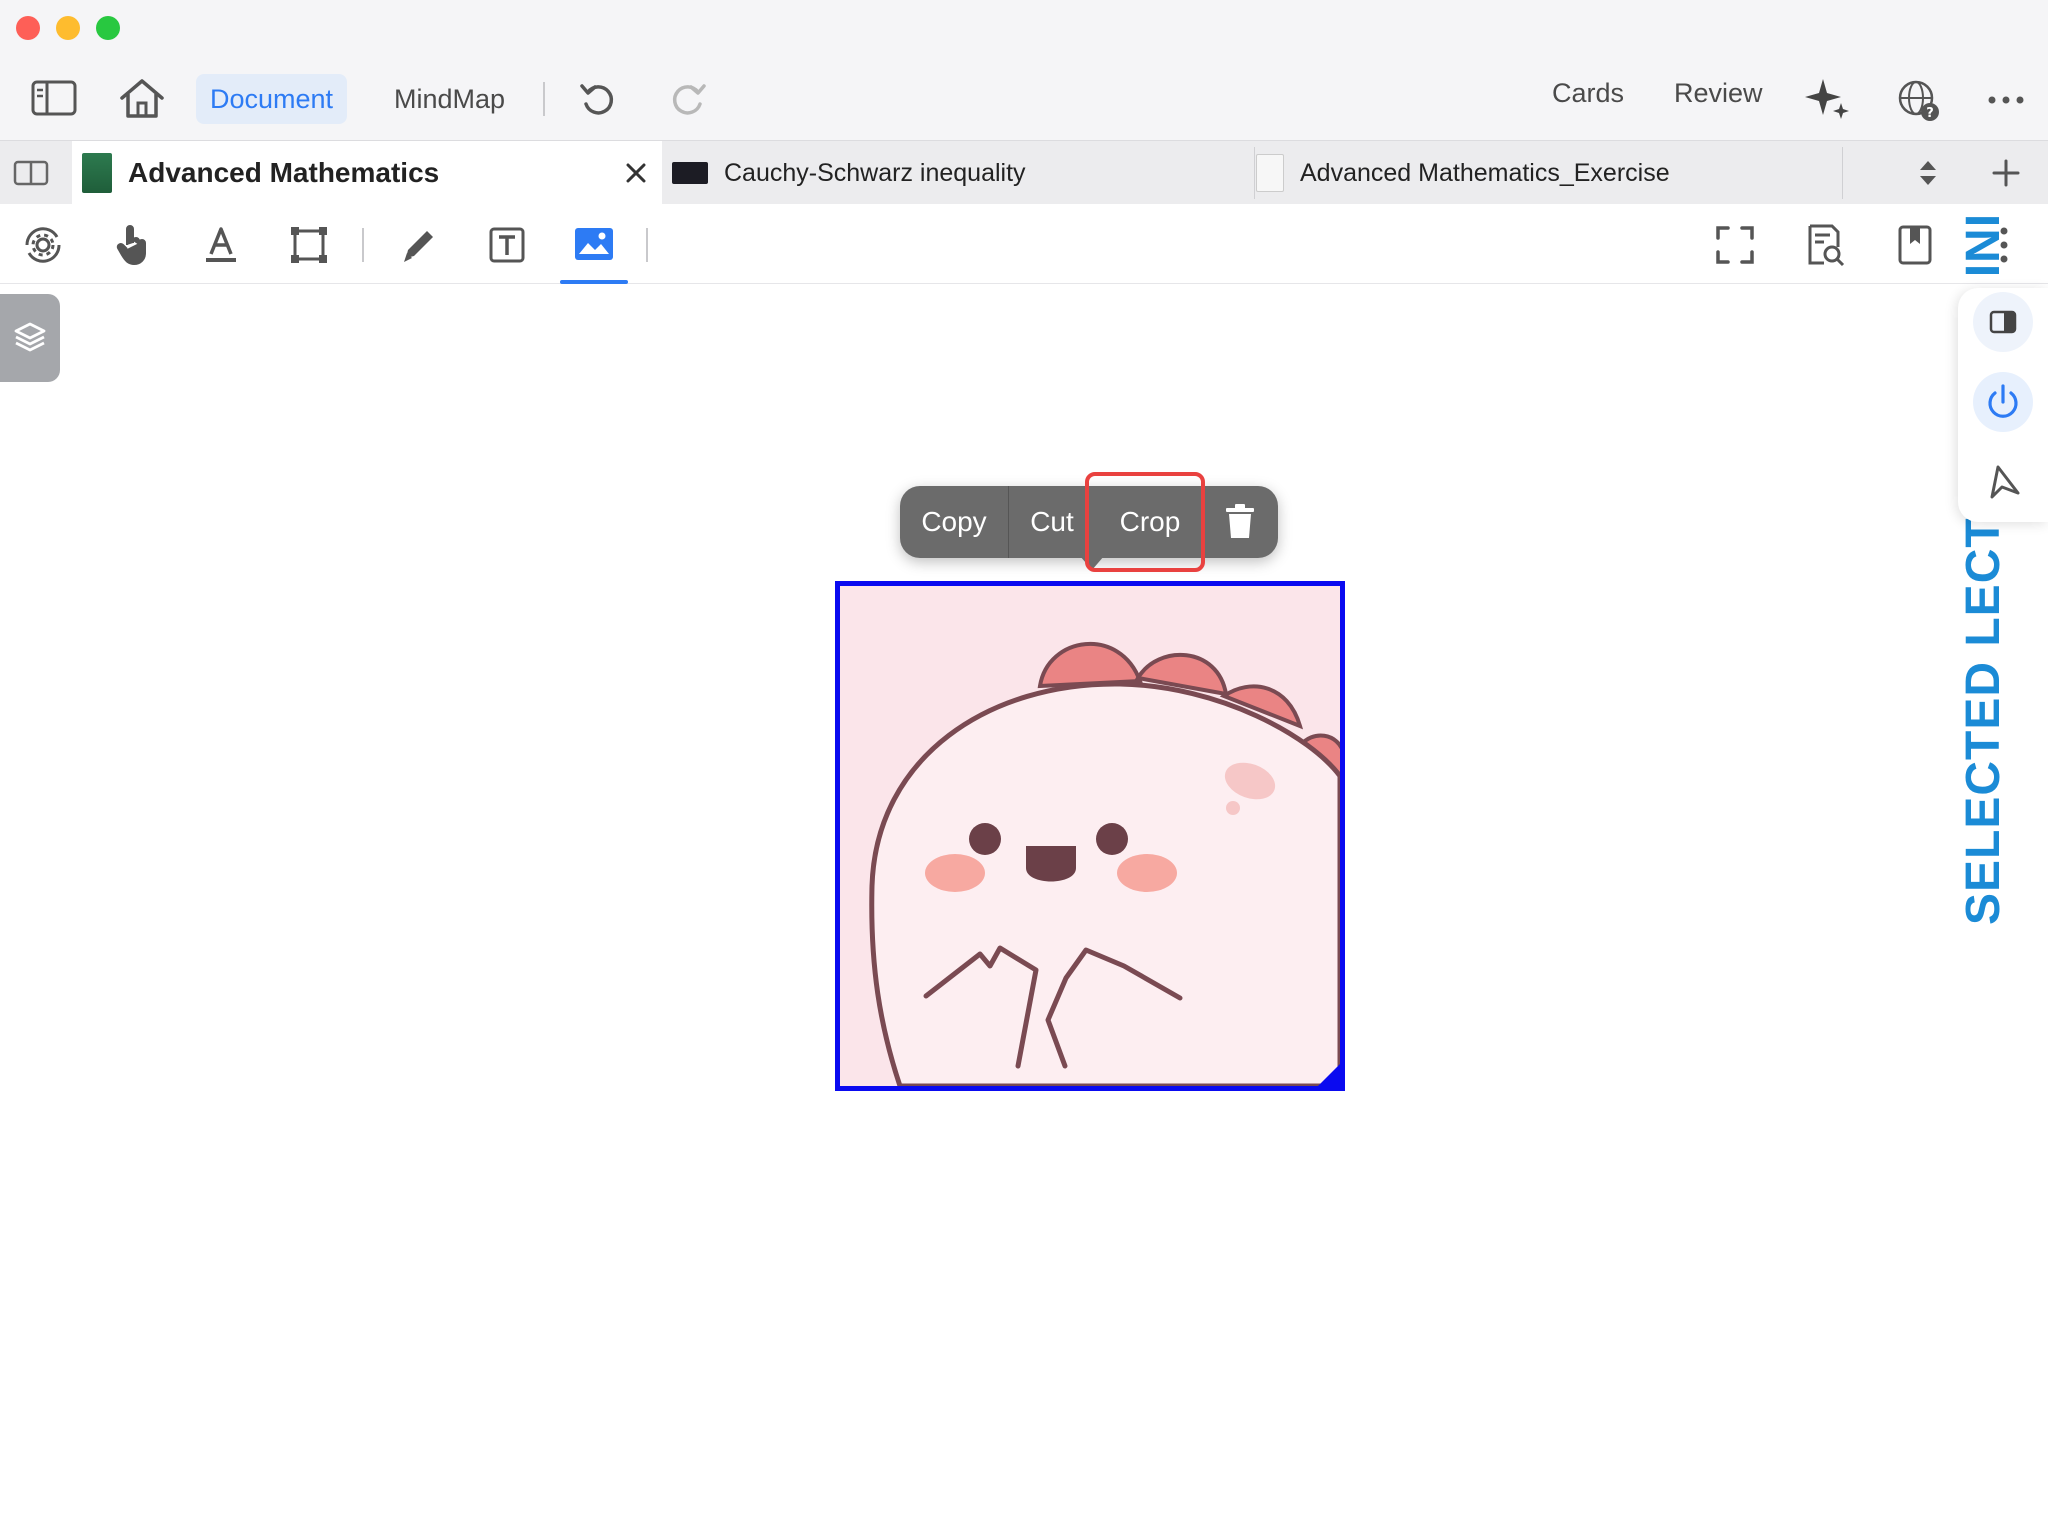  I want to click on layers-icon, so click(30, 337).